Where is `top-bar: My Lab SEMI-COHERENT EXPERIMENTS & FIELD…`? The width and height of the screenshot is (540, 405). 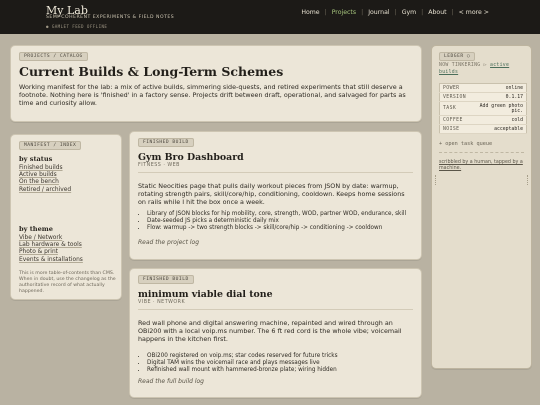 top-bar: My Lab SEMI-COHERENT EXPERIMENTS & FIELD… is located at coordinates (270, 17).